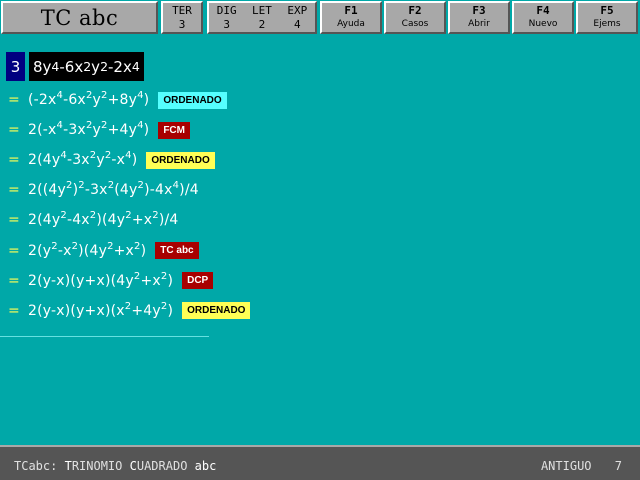  I want to click on app-title: TC abc, so click(79, 17).